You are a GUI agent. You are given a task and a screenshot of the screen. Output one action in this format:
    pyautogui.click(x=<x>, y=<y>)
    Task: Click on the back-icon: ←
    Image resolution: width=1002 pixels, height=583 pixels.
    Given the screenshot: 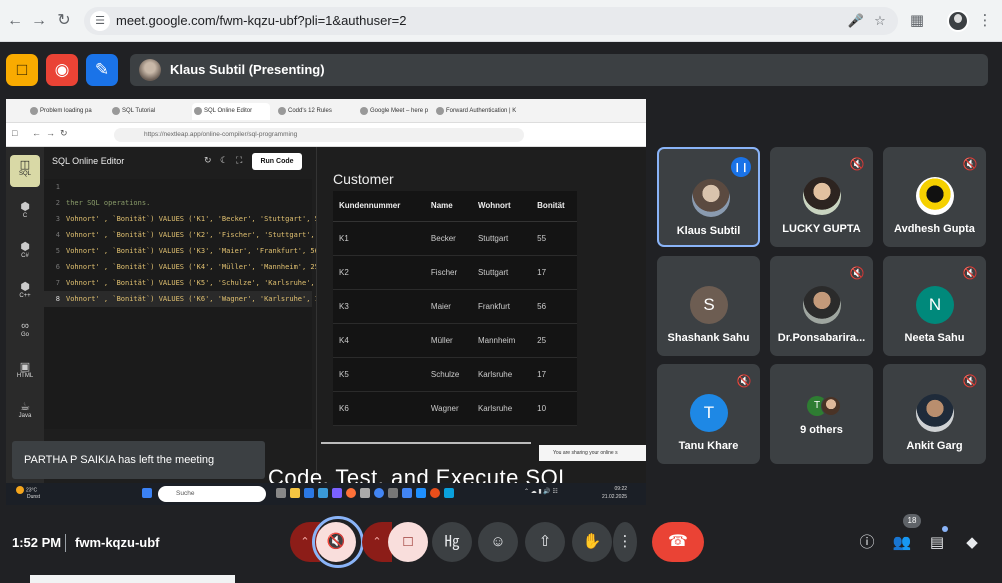 What is the action you would take?
    pyautogui.click(x=15, y=21)
    